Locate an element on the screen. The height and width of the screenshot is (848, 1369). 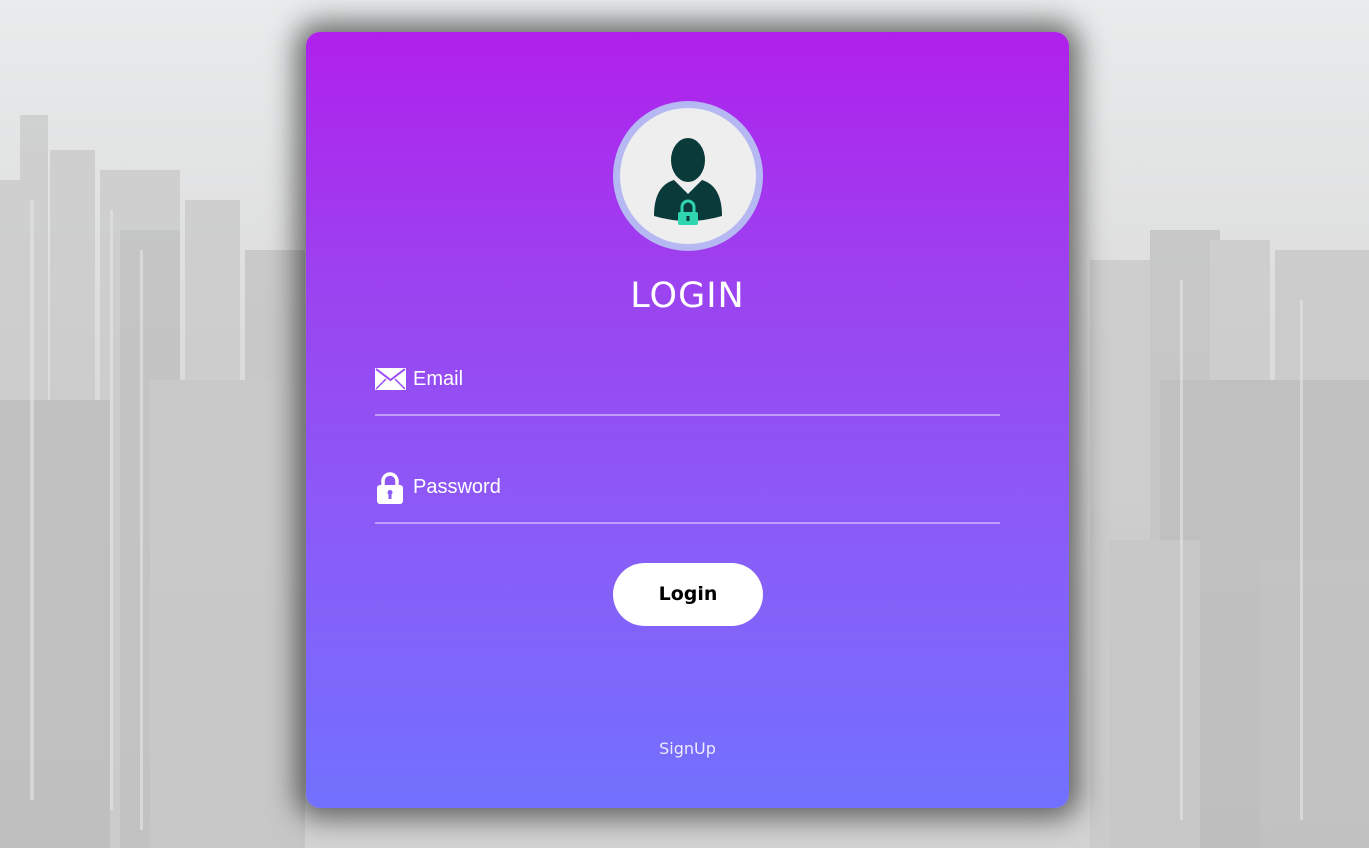
login-button: Login is located at coordinates (688, 594).